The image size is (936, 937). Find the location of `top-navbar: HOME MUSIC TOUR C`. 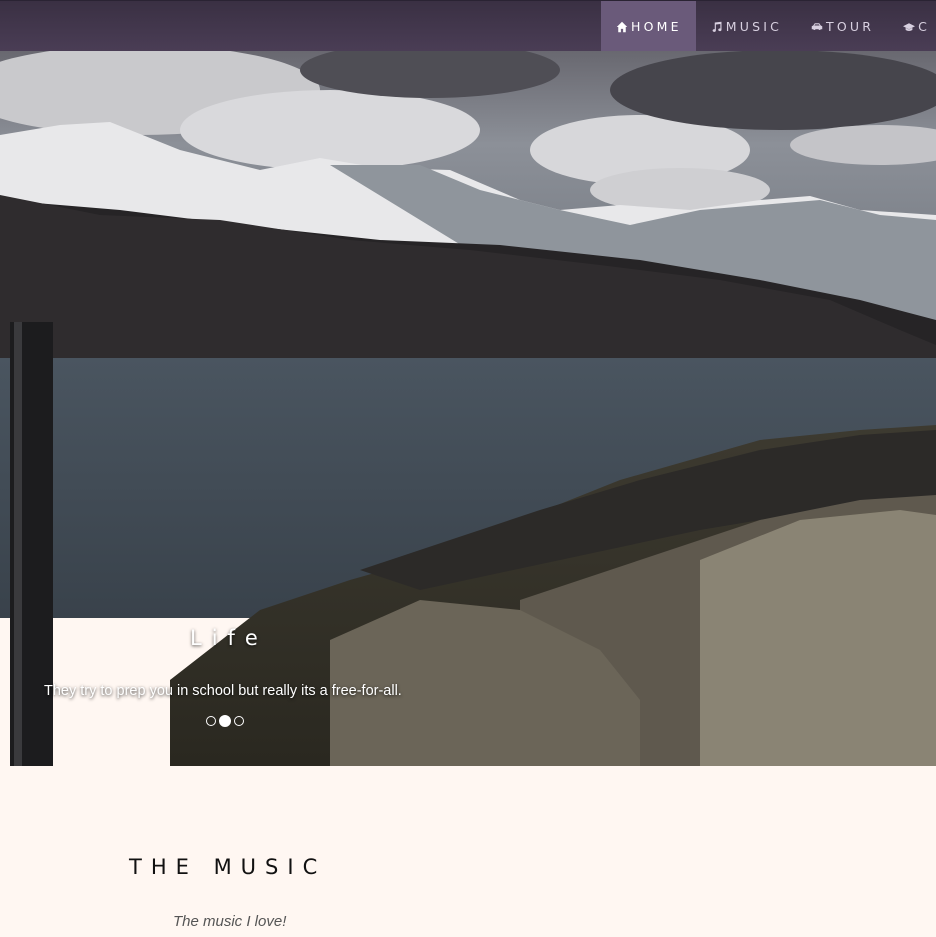

top-navbar: HOME MUSIC TOUR C is located at coordinates (468, 25).